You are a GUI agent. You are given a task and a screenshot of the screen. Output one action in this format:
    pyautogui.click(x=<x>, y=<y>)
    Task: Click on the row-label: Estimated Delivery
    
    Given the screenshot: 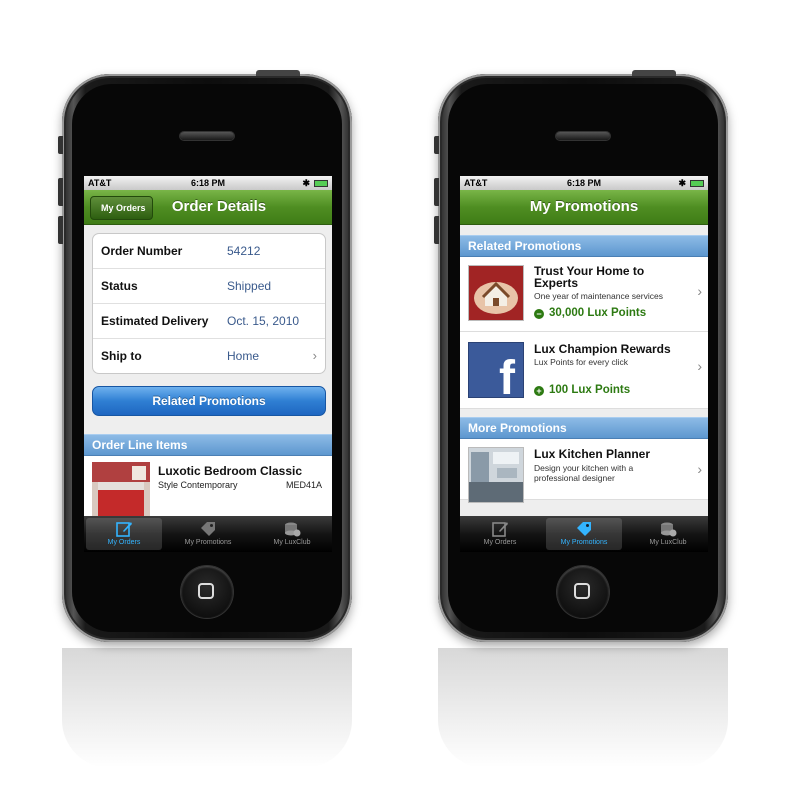 What is the action you would take?
    pyautogui.click(x=155, y=321)
    